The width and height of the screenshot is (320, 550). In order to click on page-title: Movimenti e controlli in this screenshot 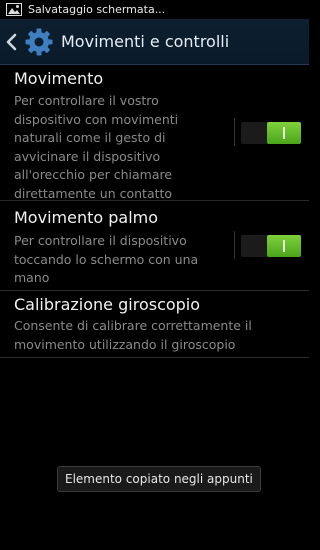, I will do `click(145, 41)`.